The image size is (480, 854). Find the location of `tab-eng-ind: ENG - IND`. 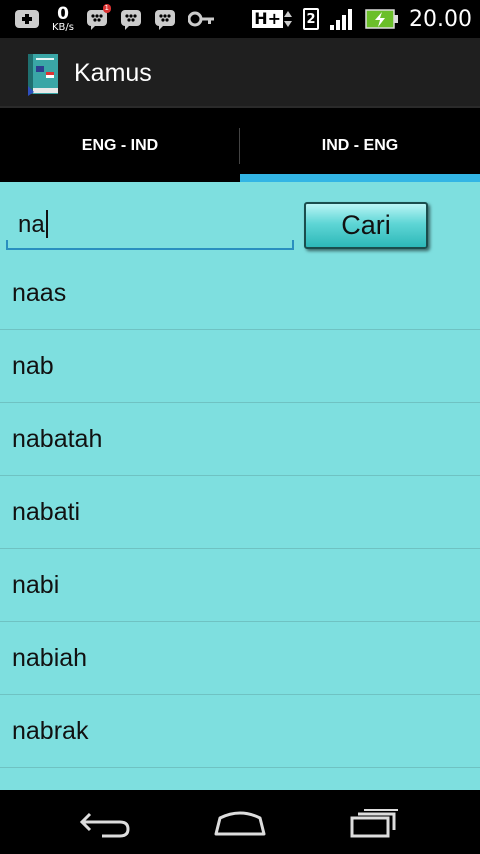

tab-eng-ind: ENG - IND is located at coordinates (120, 146).